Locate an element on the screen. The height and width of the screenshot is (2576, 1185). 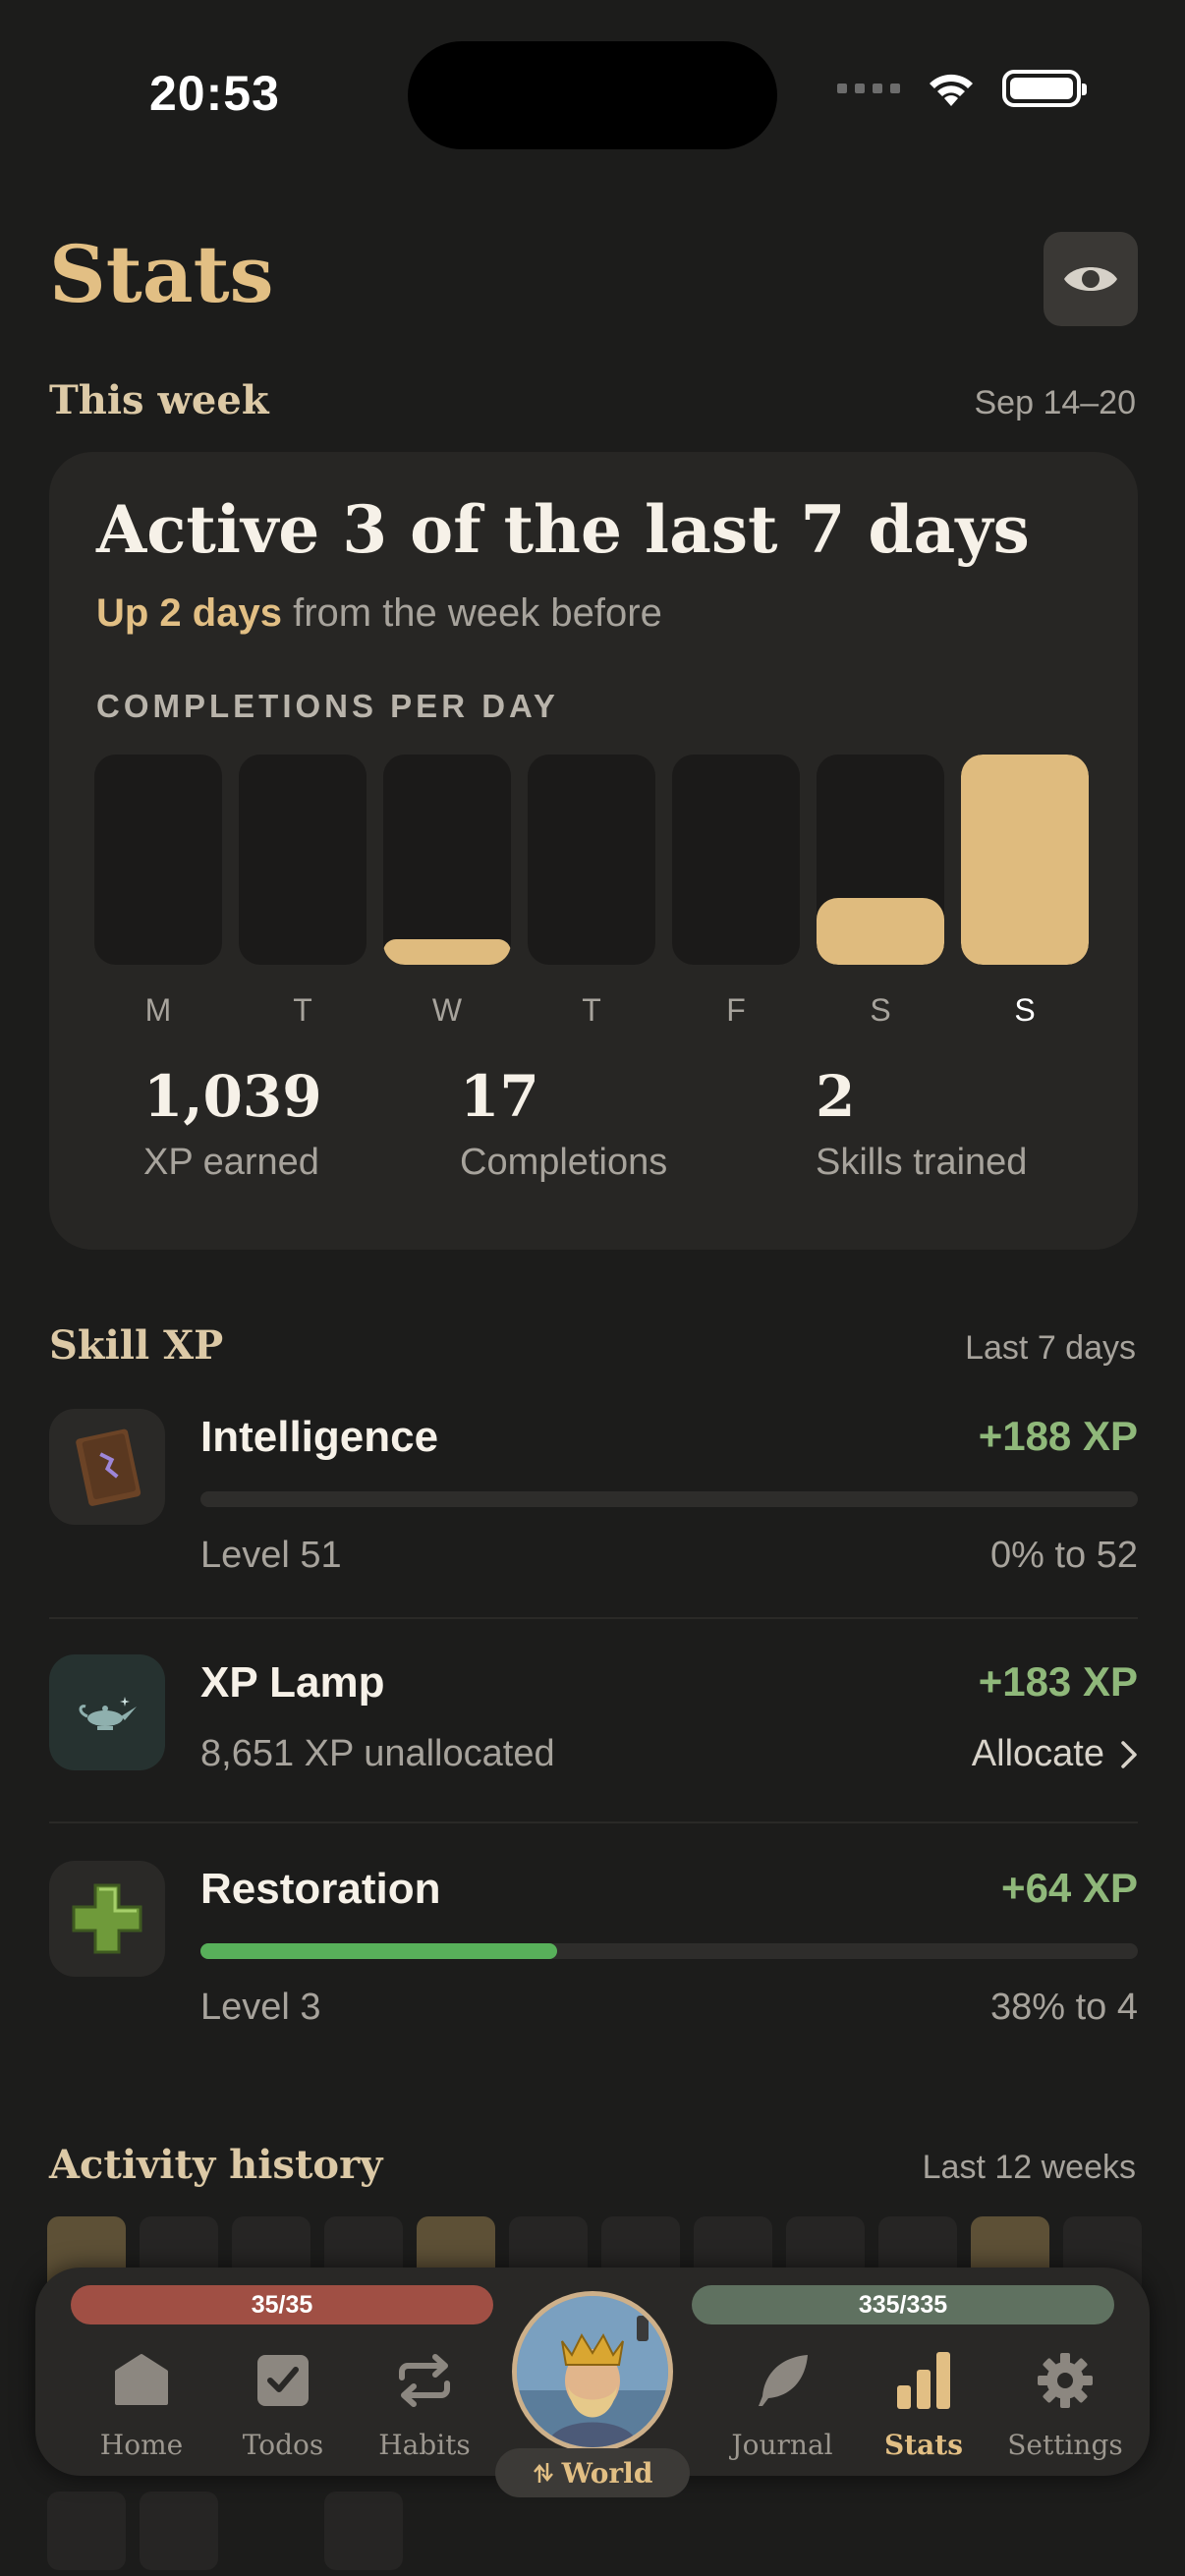
nav-todos: Todos is located at coordinates (283, 2403).